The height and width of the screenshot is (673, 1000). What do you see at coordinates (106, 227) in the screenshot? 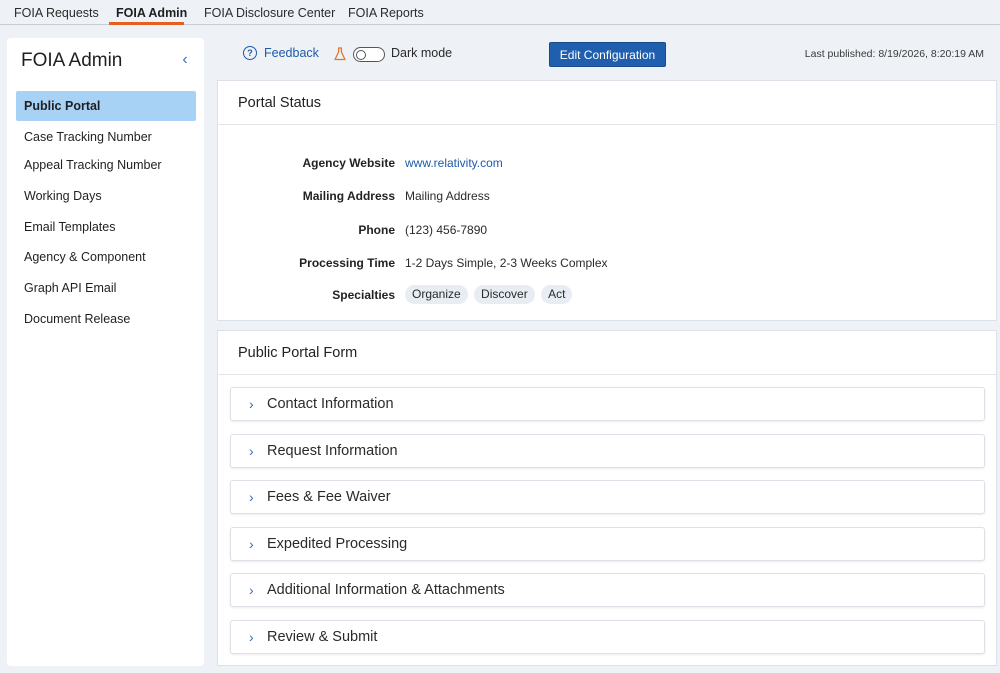
I see `sidebar-item-email-templates: Email Templates` at bounding box center [106, 227].